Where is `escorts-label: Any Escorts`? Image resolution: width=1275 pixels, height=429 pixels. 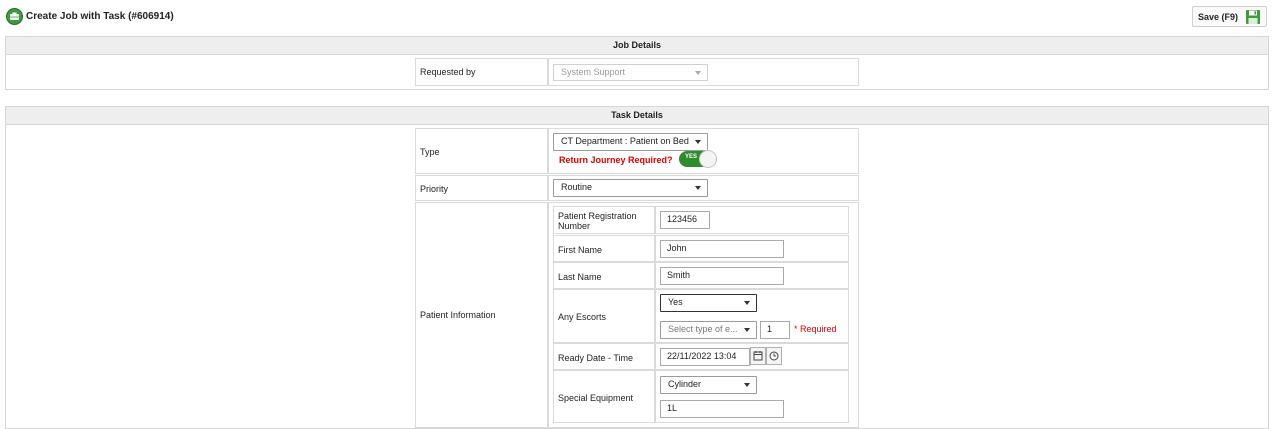
escorts-label: Any Escorts is located at coordinates (582, 317).